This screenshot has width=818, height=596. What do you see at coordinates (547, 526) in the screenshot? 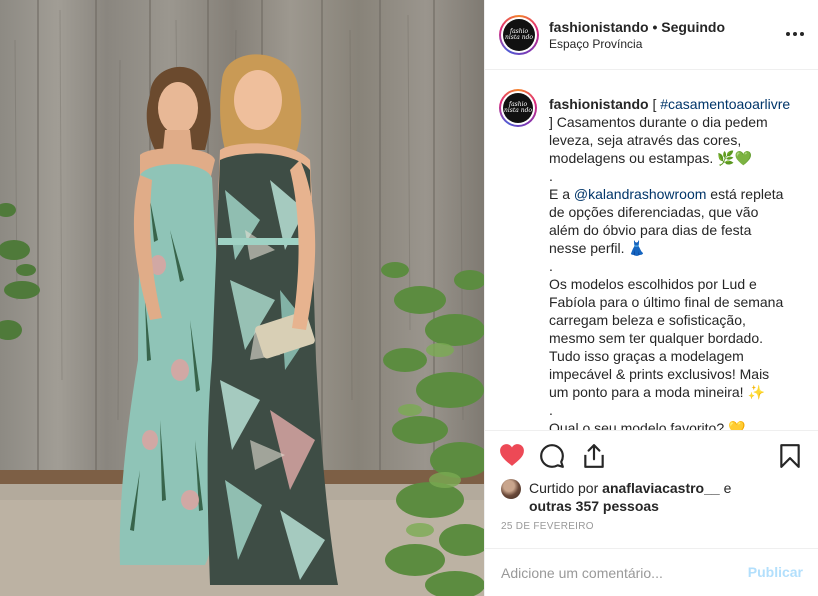
I see `post-date: 25 DE FEVEREIRO` at bounding box center [547, 526].